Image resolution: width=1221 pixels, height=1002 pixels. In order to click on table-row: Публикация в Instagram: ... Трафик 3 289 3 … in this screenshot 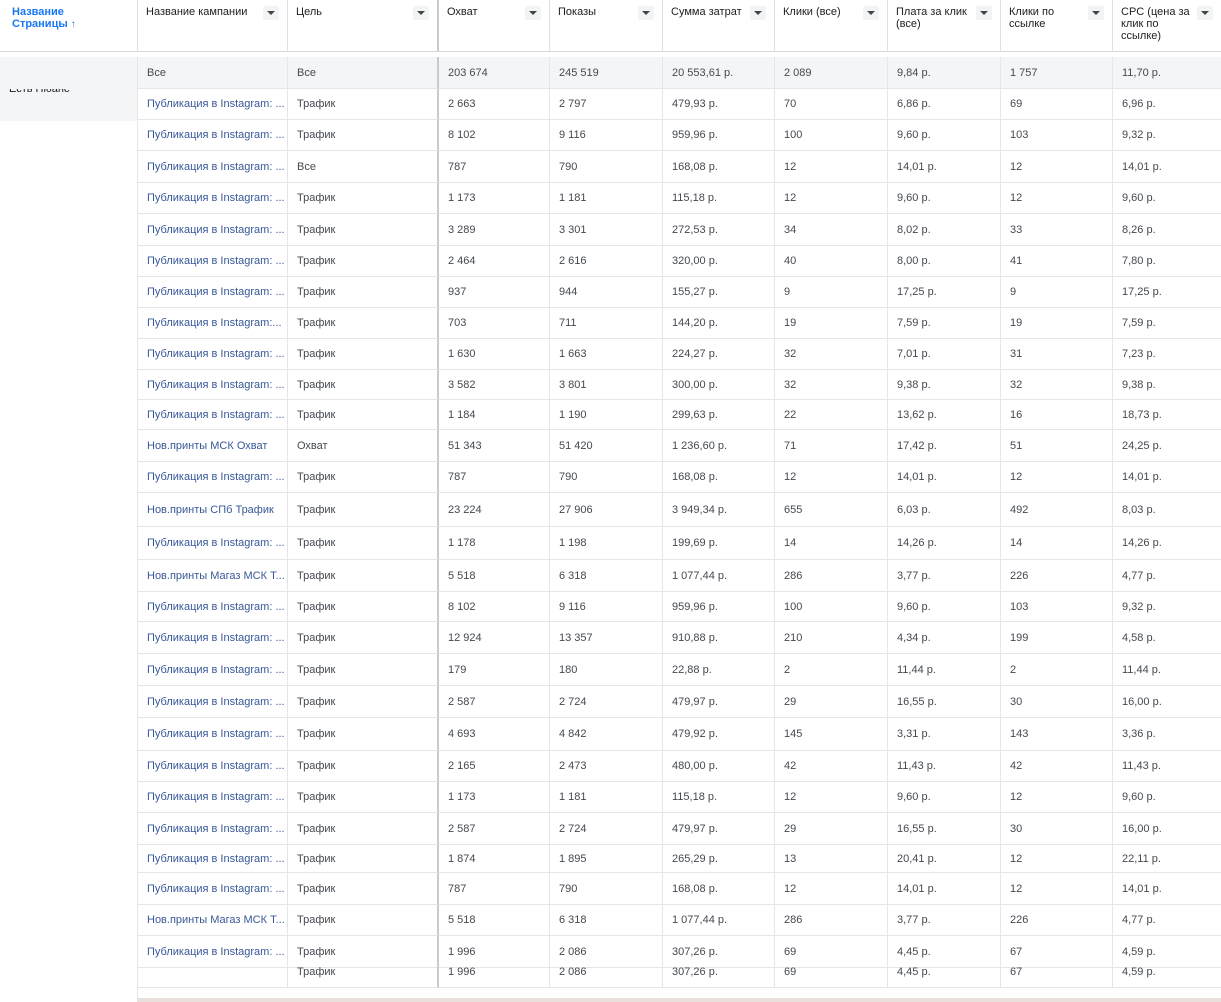, I will do `click(610, 230)`.